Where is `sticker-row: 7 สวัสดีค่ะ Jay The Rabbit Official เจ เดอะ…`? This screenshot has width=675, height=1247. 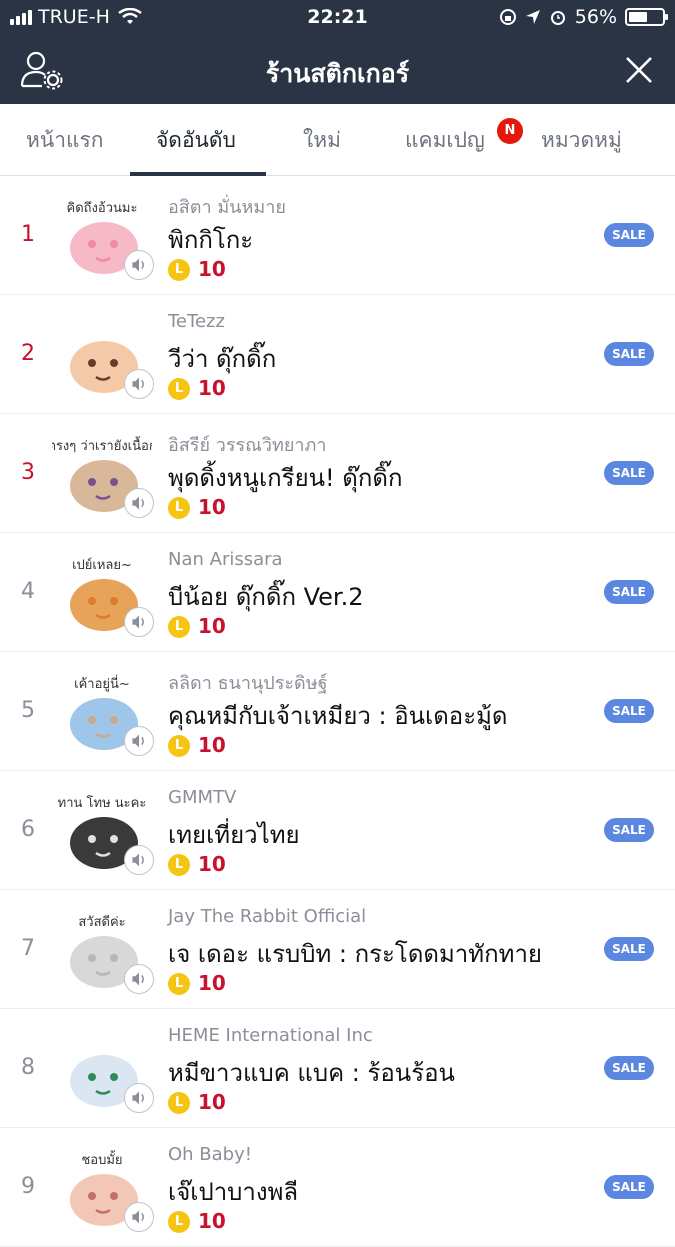 sticker-row: 7 สวัสดีค่ะ Jay The Rabbit Official เจ เดอะ… is located at coordinates (337, 949).